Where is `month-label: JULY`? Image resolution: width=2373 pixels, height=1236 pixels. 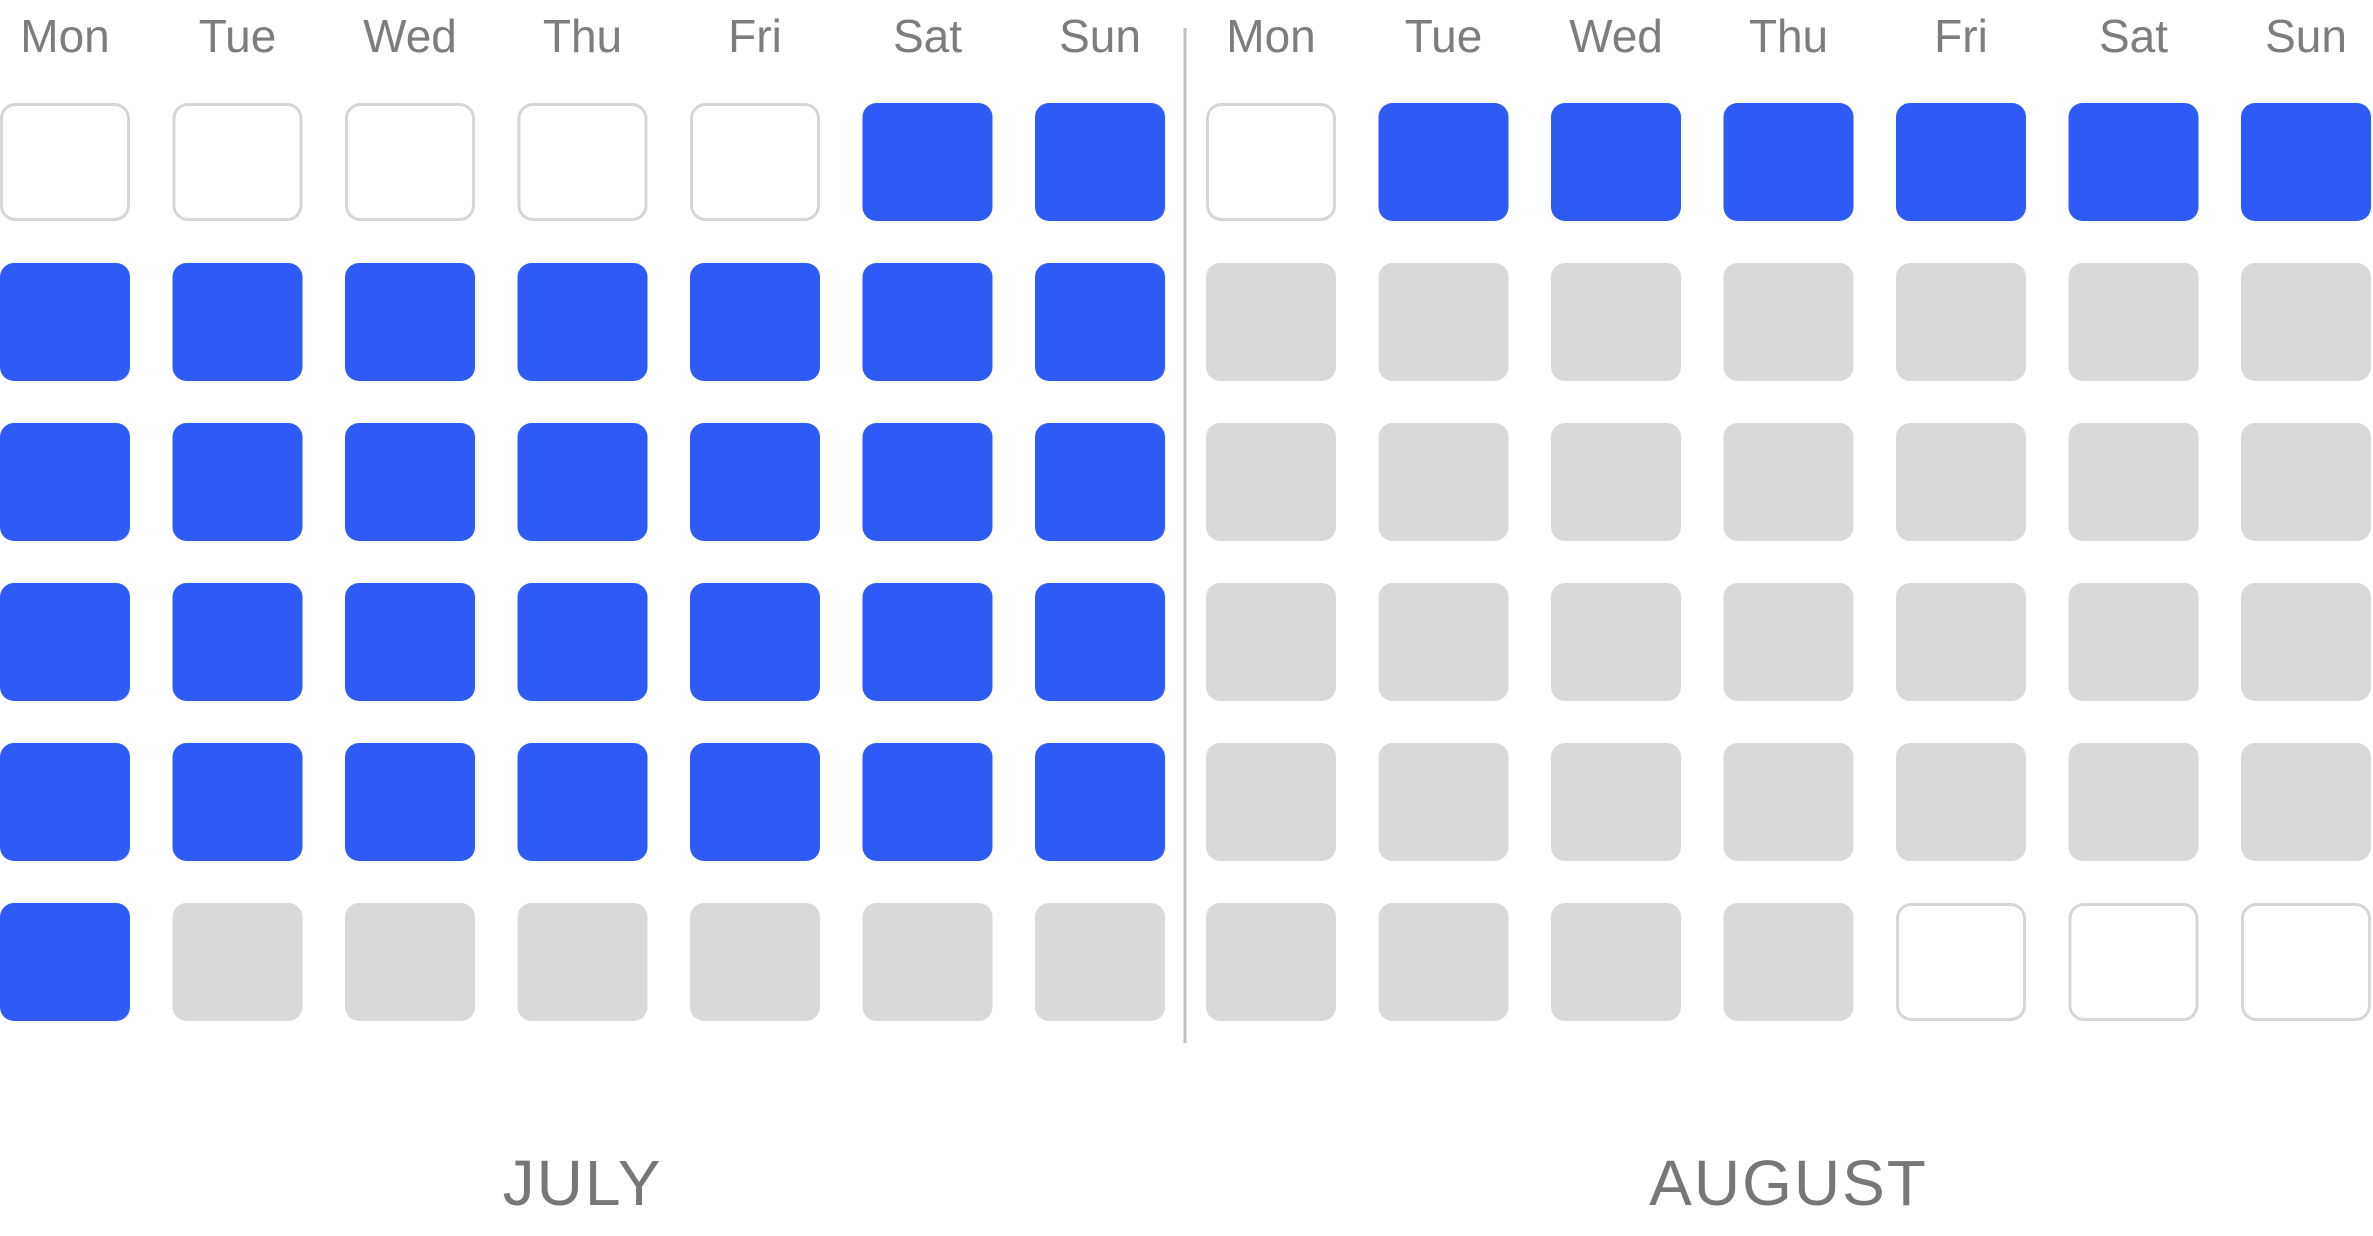
month-label: JULY is located at coordinates (583, 1183).